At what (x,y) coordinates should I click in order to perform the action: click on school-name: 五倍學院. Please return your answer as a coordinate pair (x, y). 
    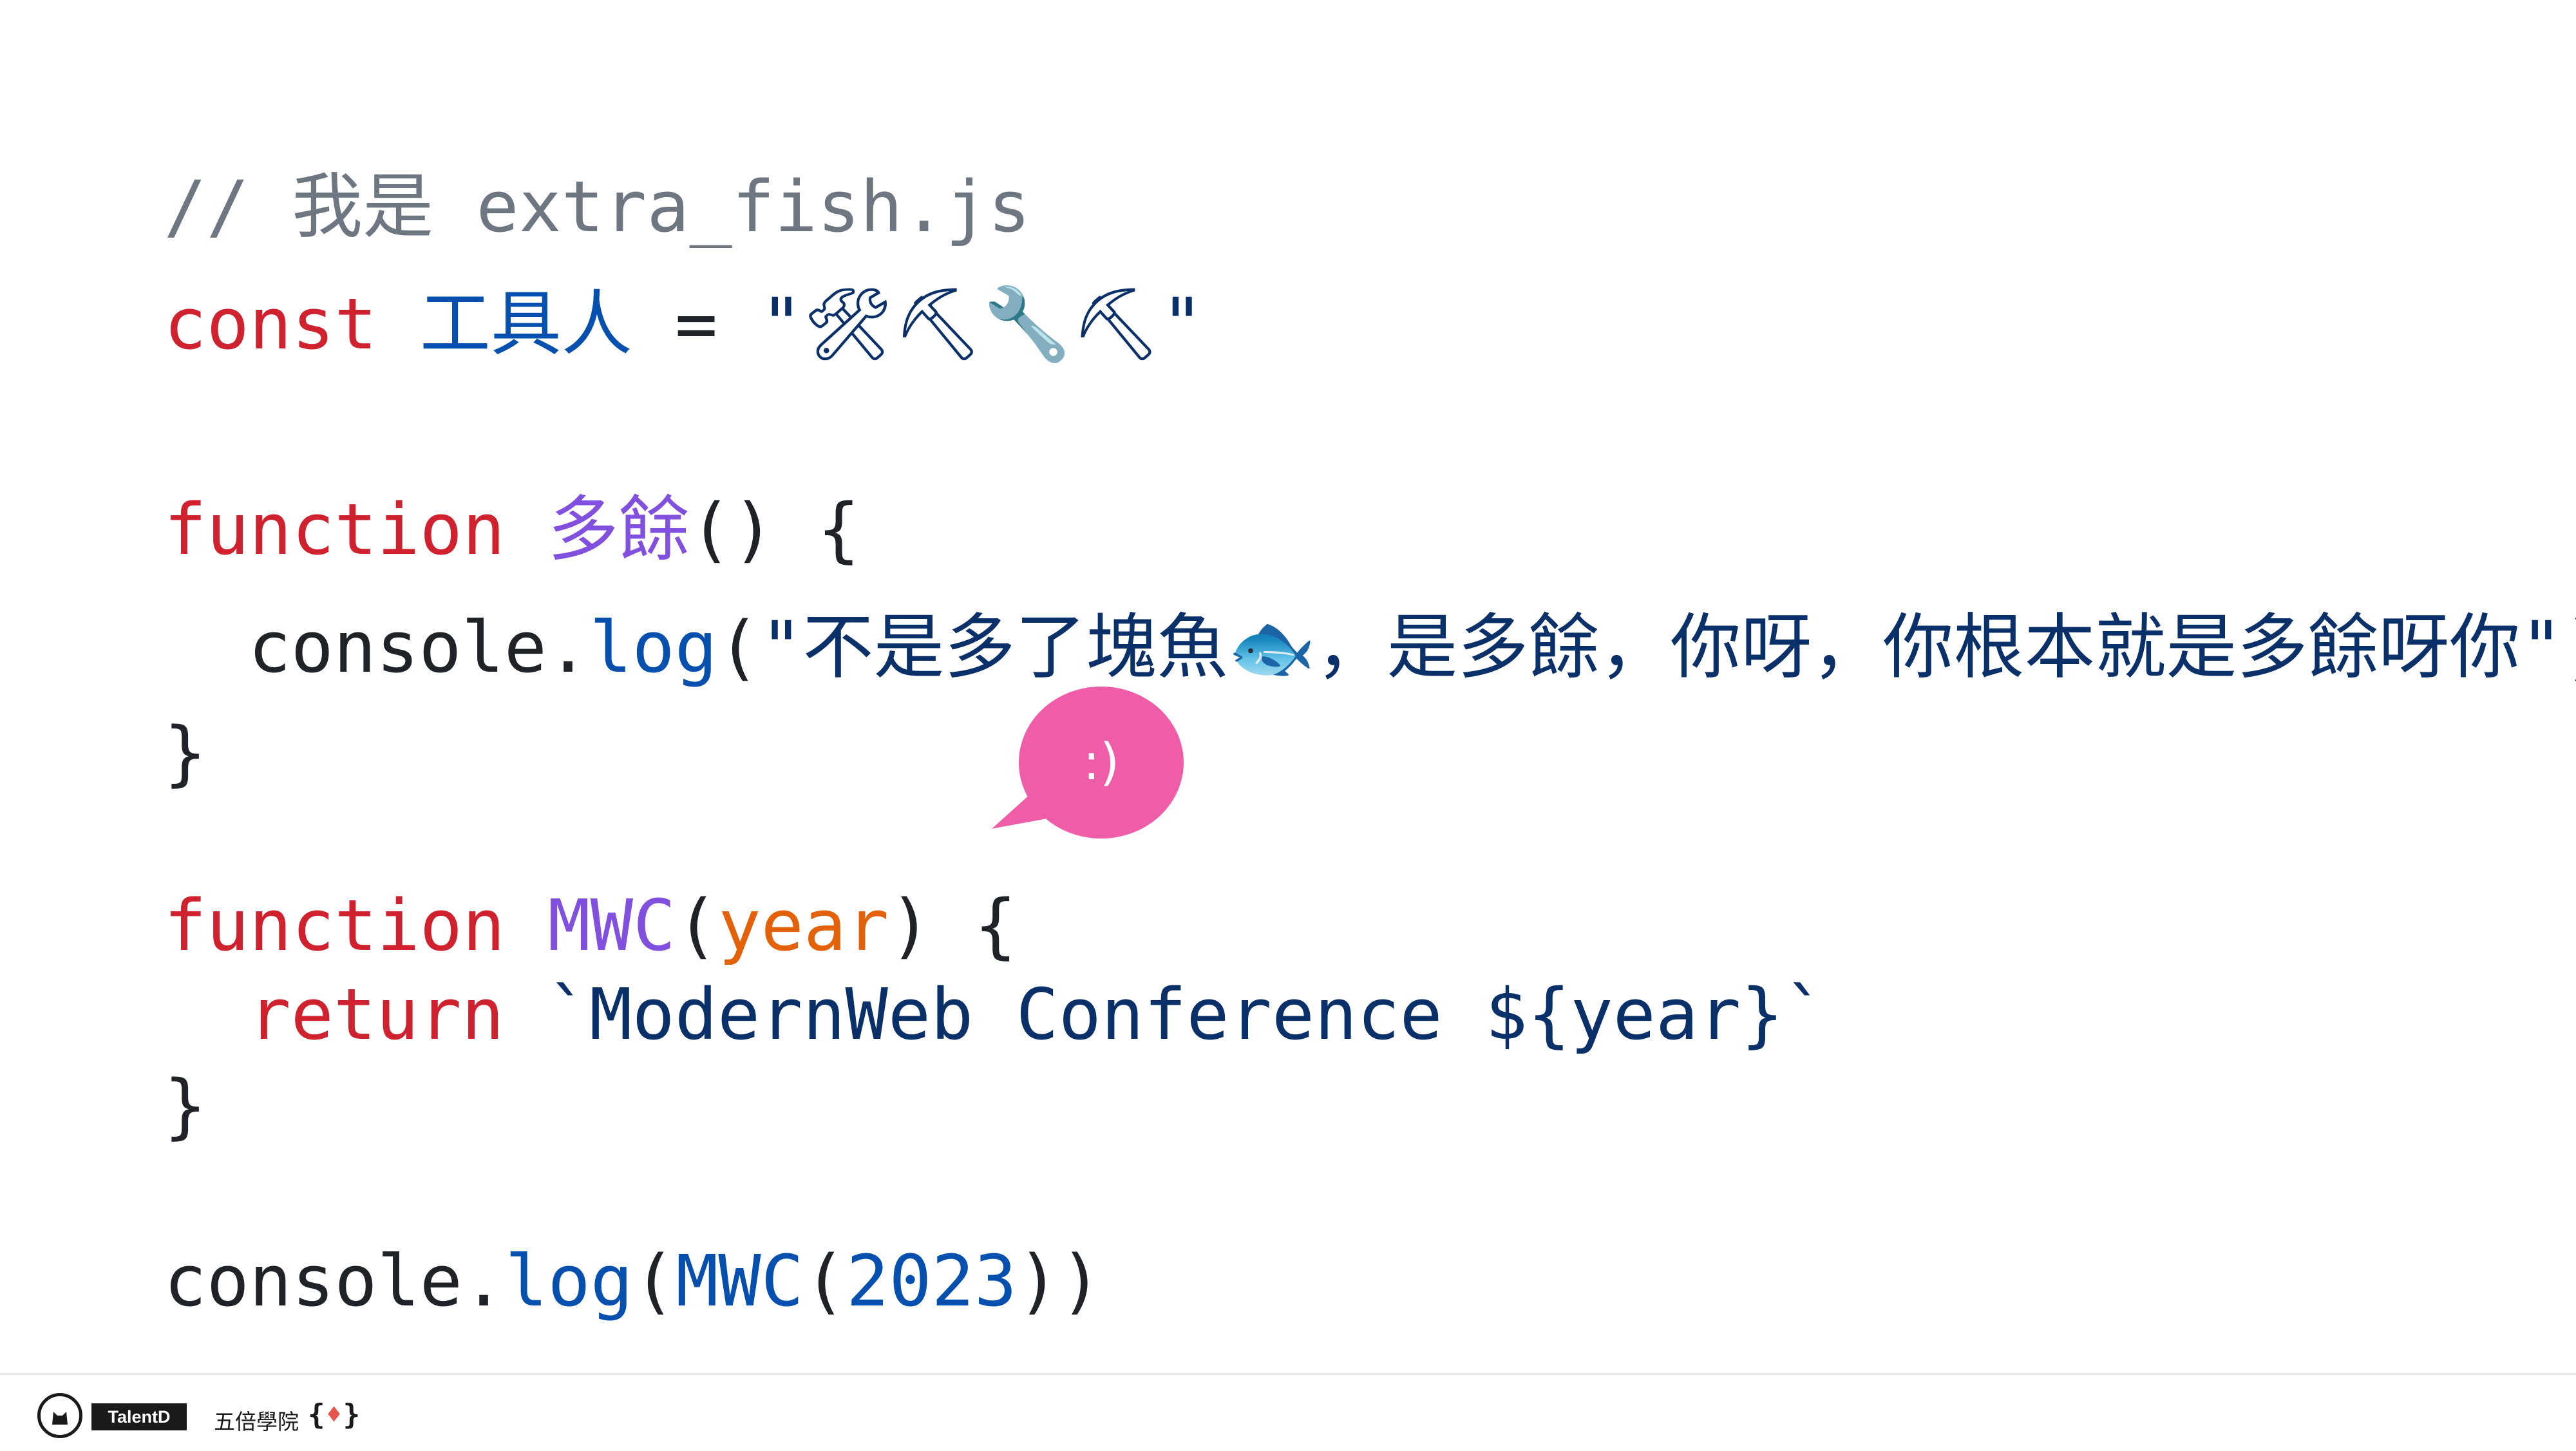
    Looking at the image, I should click on (256, 1421).